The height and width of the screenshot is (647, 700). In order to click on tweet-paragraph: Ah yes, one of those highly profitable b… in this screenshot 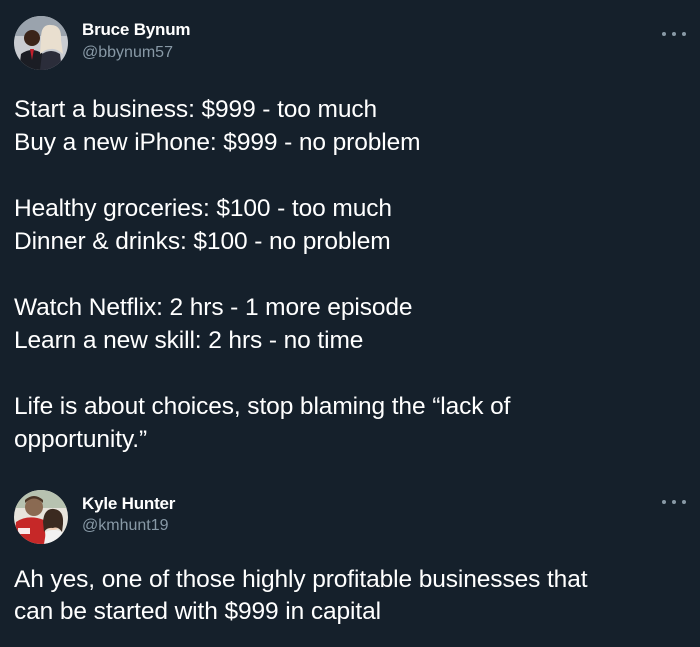, I will do `click(350, 596)`.